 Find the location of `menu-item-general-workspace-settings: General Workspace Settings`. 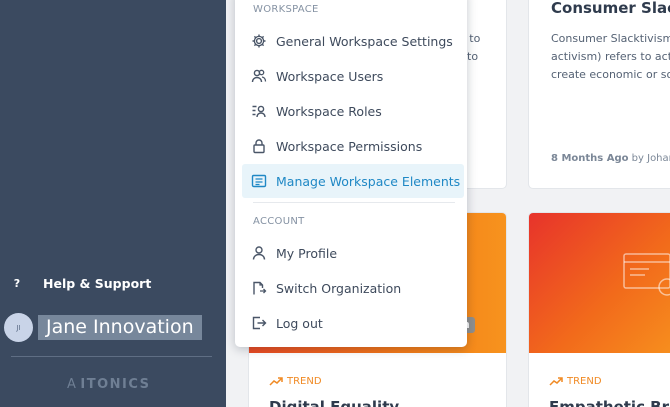

menu-item-general-workspace-settings: General Workspace Settings is located at coordinates (353, 41).